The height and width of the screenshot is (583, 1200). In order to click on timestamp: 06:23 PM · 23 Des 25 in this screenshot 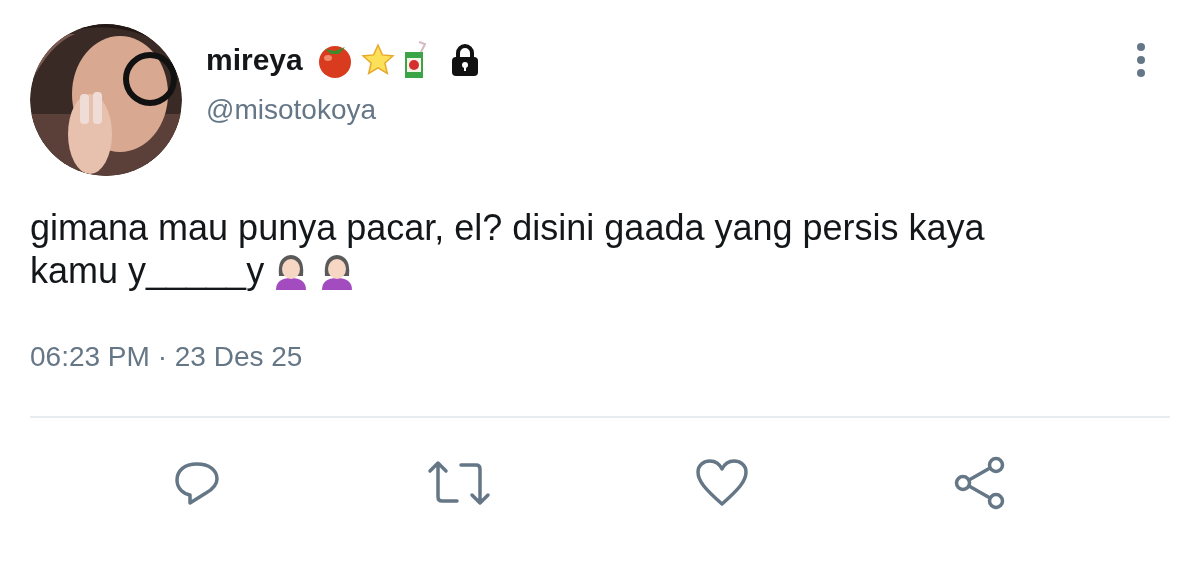, I will do `click(166, 357)`.